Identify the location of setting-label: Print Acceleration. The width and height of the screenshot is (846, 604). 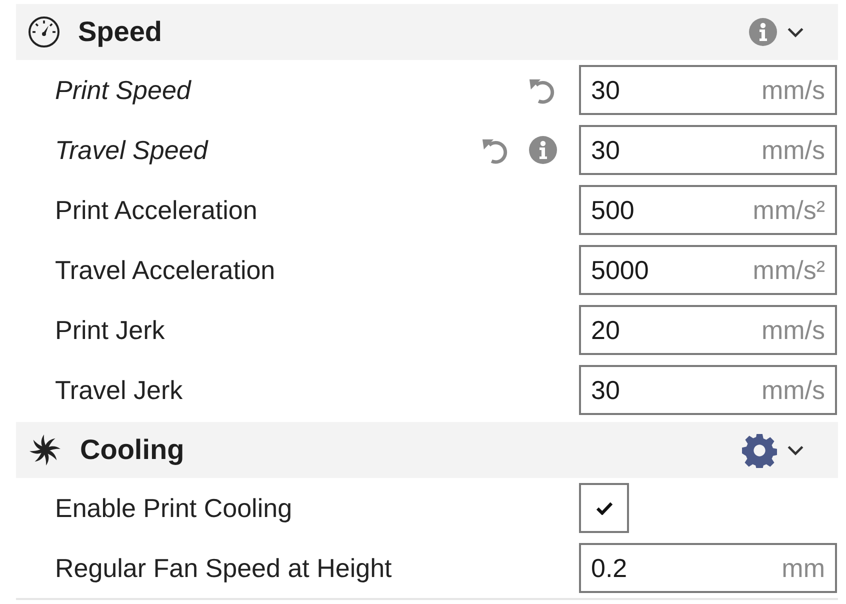
(156, 210).